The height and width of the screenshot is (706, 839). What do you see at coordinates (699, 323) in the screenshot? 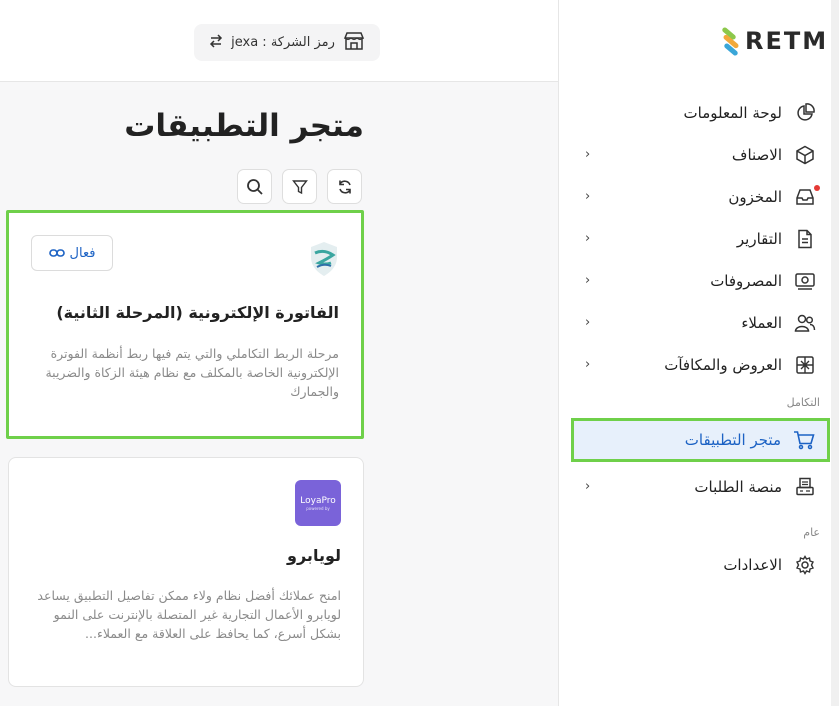
I see `sidebar-item-customers: العملاء ‹` at bounding box center [699, 323].